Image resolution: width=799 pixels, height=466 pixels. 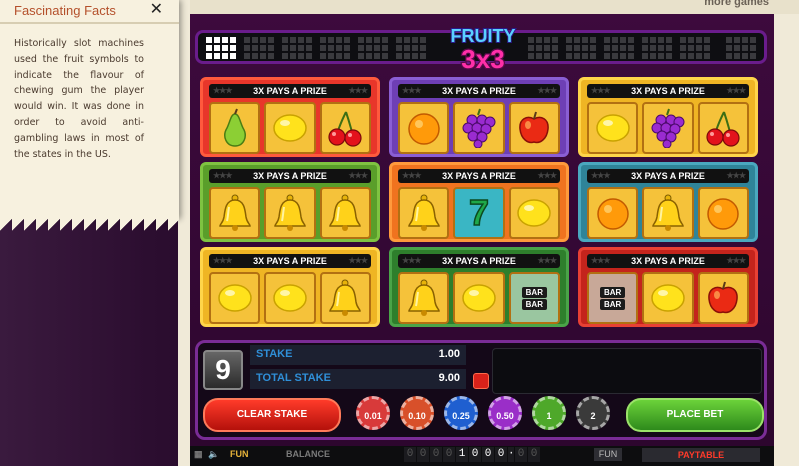 What do you see at coordinates (65, 10) in the screenshot?
I see `facts-title: Fascinating Facts` at bounding box center [65, 10].